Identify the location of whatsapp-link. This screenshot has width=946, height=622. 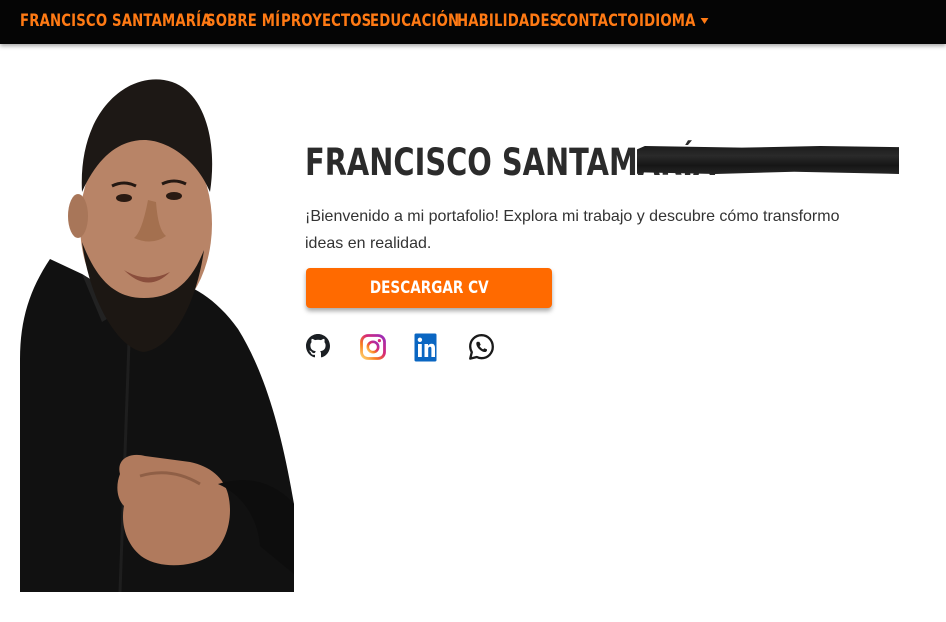
(481, 347).